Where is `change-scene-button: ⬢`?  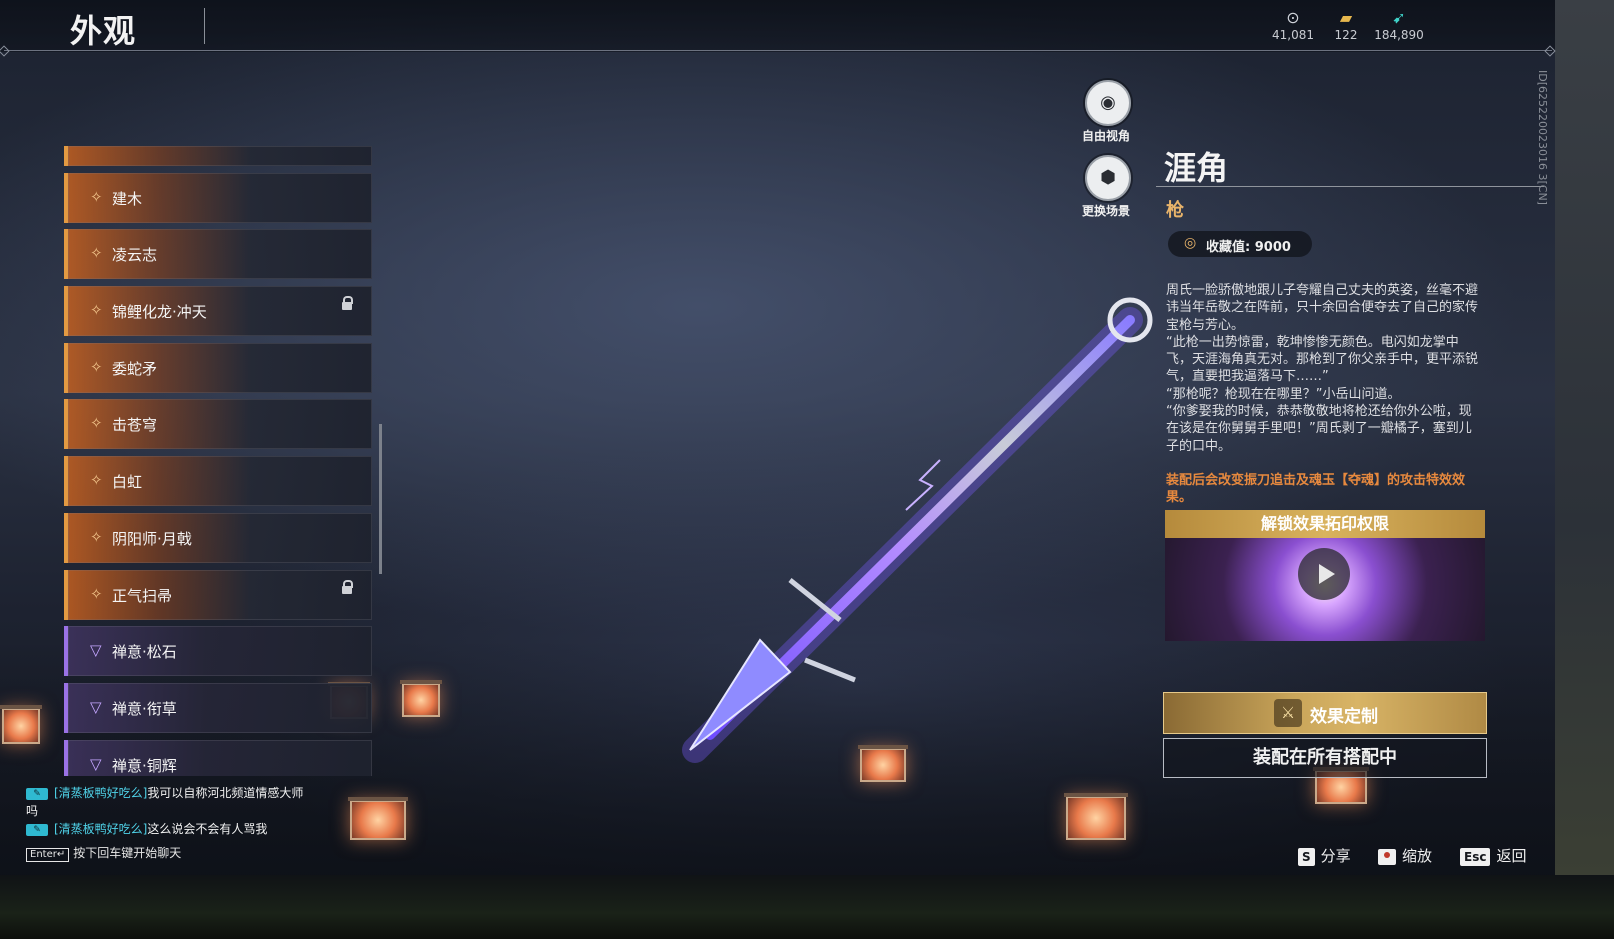 change-scene-button: ⬢ is located at coordinates (1108, 178).